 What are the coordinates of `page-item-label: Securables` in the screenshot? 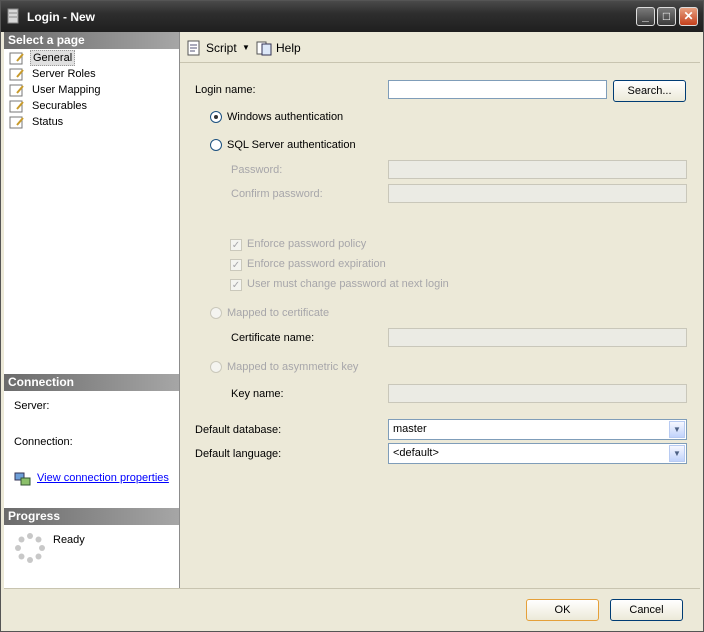 It's located at (60, 106).